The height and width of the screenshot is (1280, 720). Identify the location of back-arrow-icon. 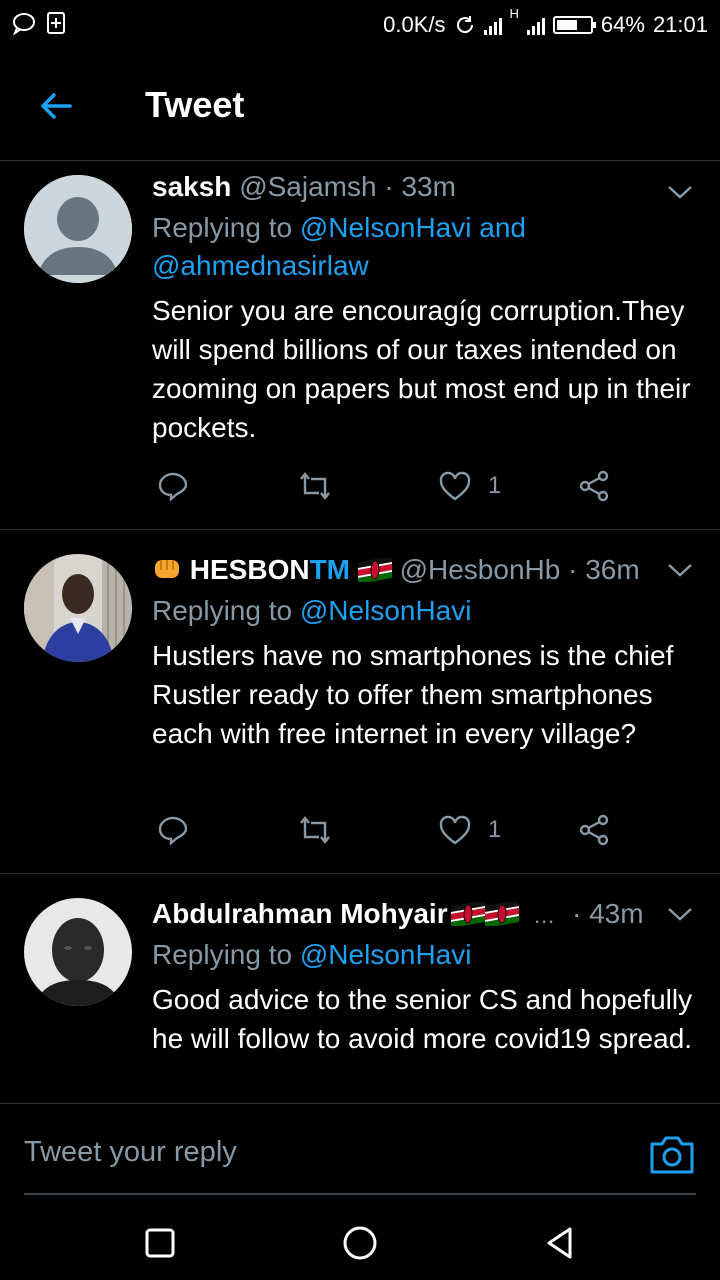
(56, 106).